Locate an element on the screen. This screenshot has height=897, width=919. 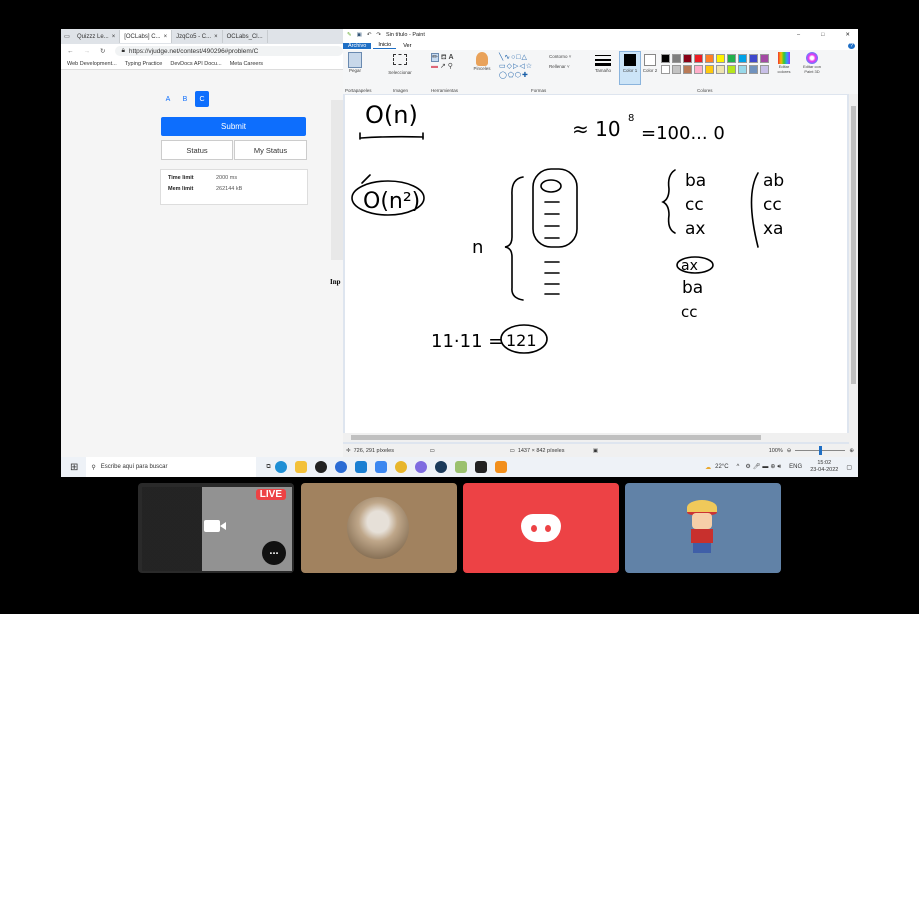
close-icon: ✕ is located at coordinates (847, 35).